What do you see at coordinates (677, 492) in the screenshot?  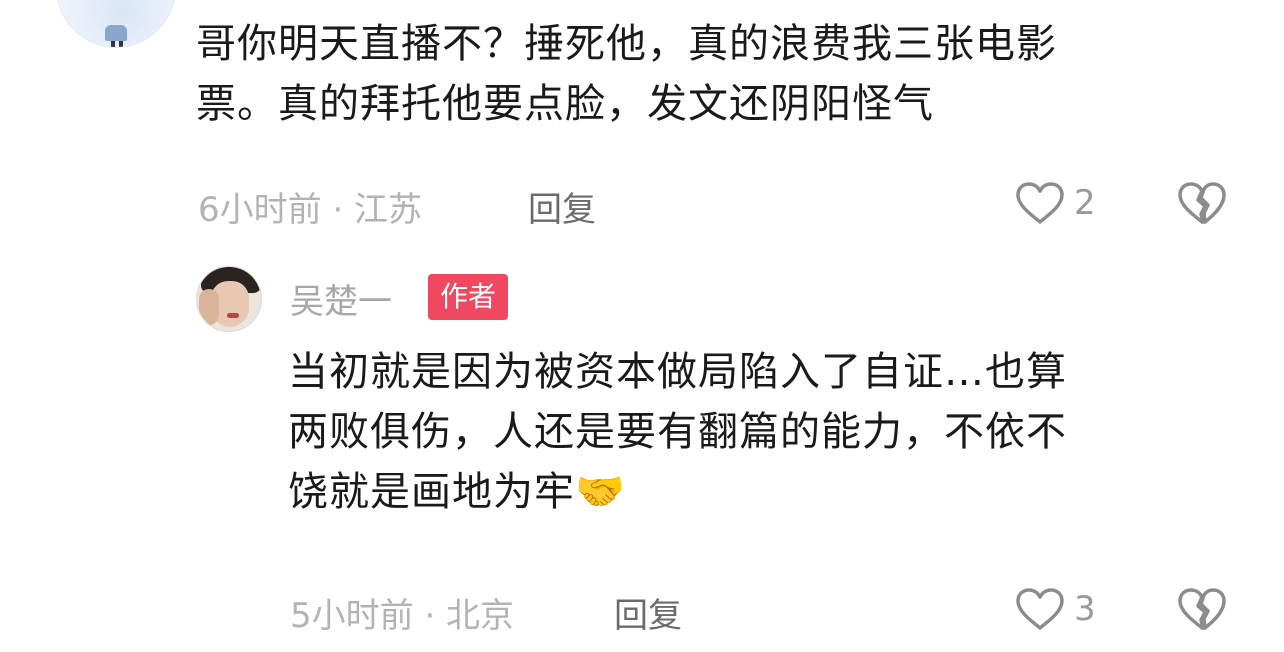 I see `comment-text-line: 饶就是画地为牢🤝` at bounding box center [677, 492].